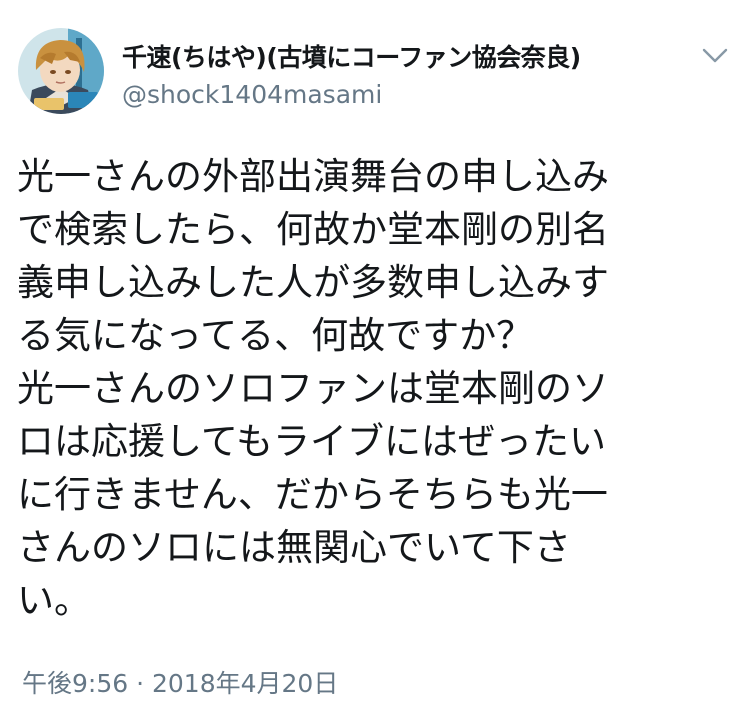 Image resolution: width=750 pixels, height=718 pixels. What do you see at coordinates (294, 547) in the screenshot?
I see `tweet-text-line: さんのソロには無関心でいて下さ` at bounding box center [294, 547].